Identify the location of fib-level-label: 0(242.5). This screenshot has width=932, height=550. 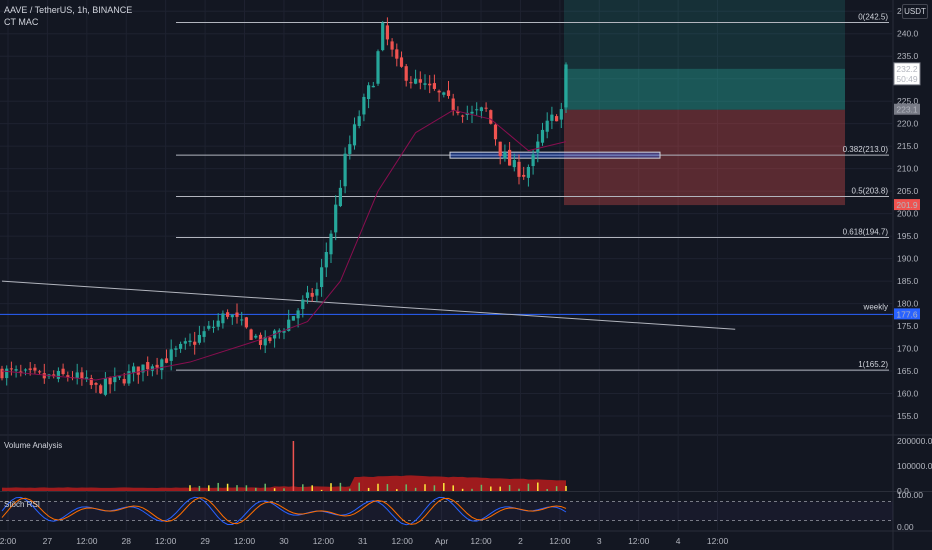
(873, 16).